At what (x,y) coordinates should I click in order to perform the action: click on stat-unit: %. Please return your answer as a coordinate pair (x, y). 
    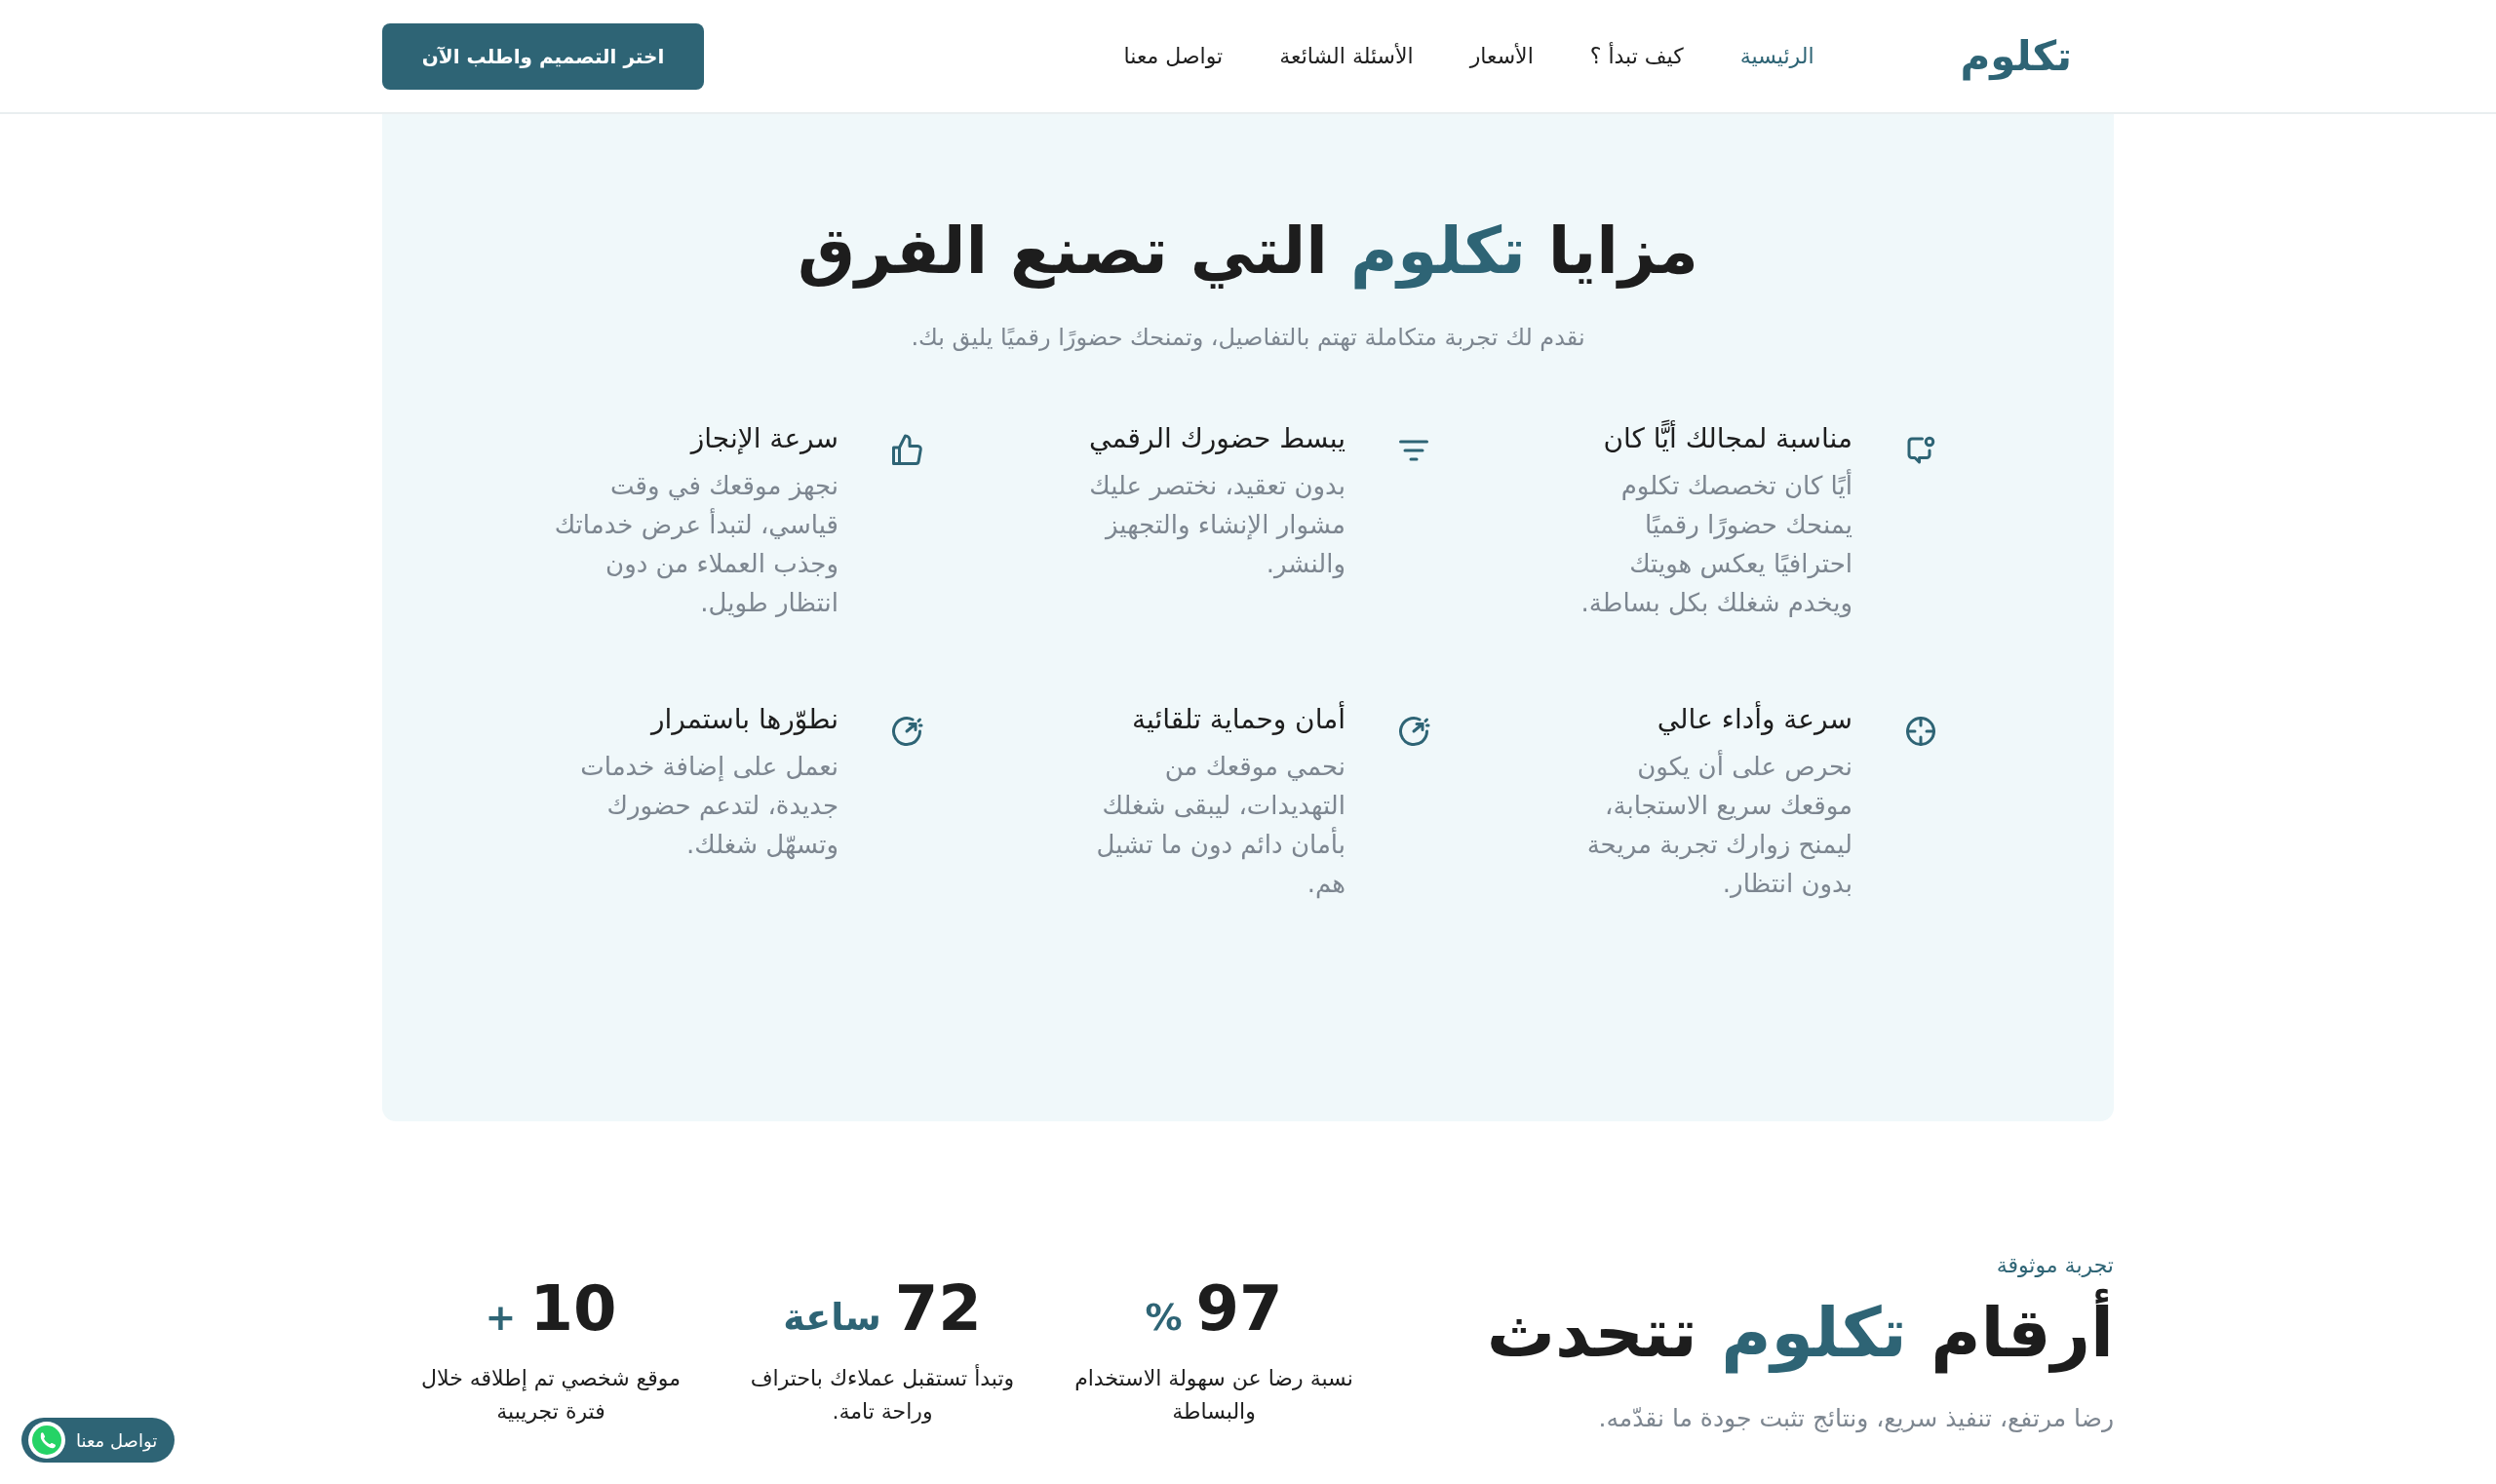
    Looking at the image, I should click on (1164, 1317).